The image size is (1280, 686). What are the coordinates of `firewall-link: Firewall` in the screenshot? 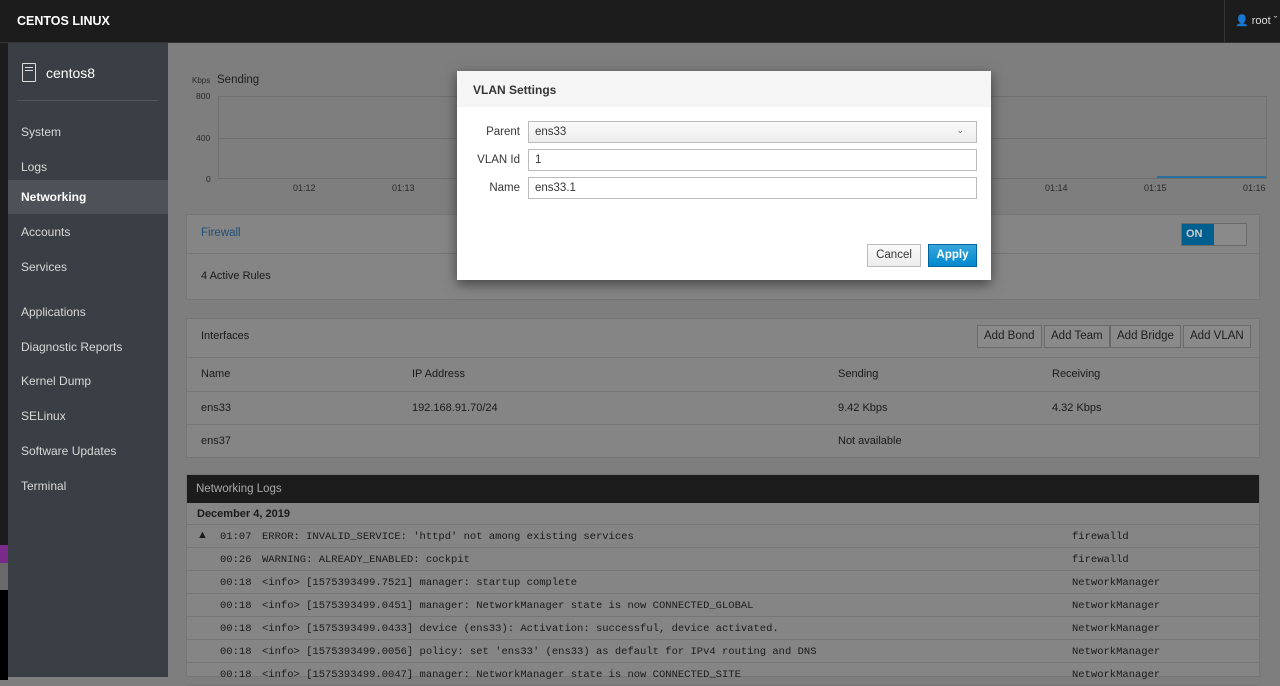 It's located at (221, 233).